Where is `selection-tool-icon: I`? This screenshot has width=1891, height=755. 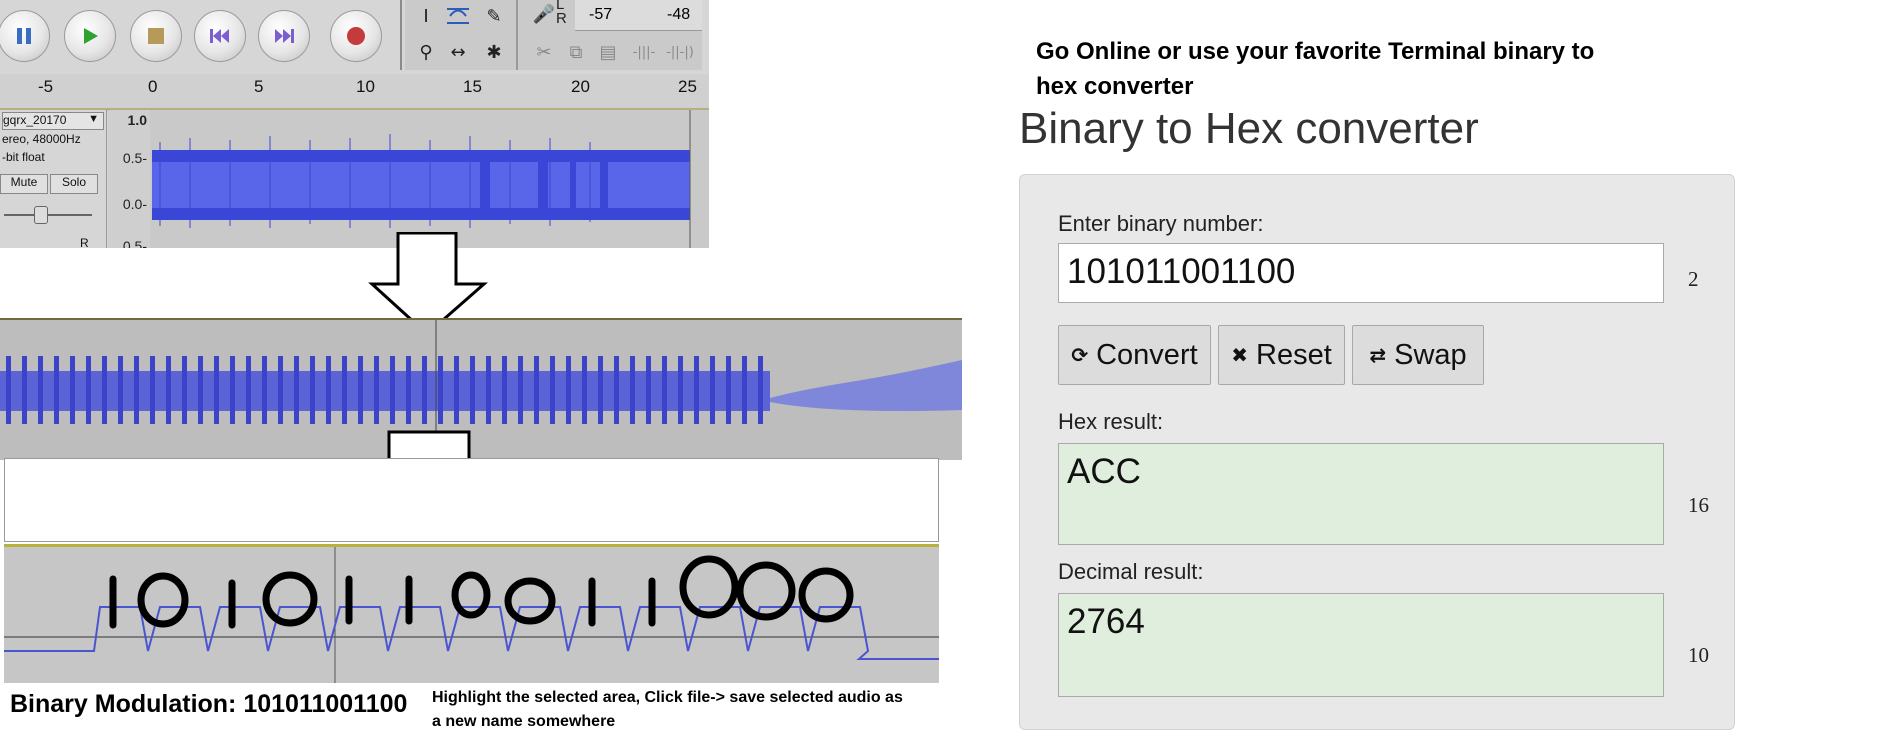
selection-tool-icon: I is located at coordinates (426, 16).